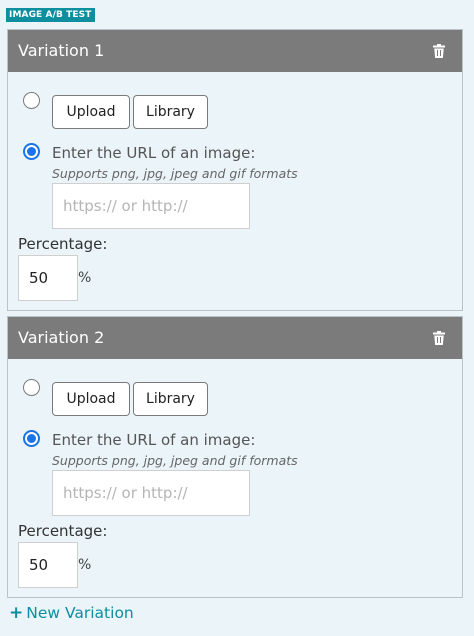  What do you see at coordinates (235, 338) in the screenshot?
I see `variation-header: Variation 2` at bounding box center [235, 338].